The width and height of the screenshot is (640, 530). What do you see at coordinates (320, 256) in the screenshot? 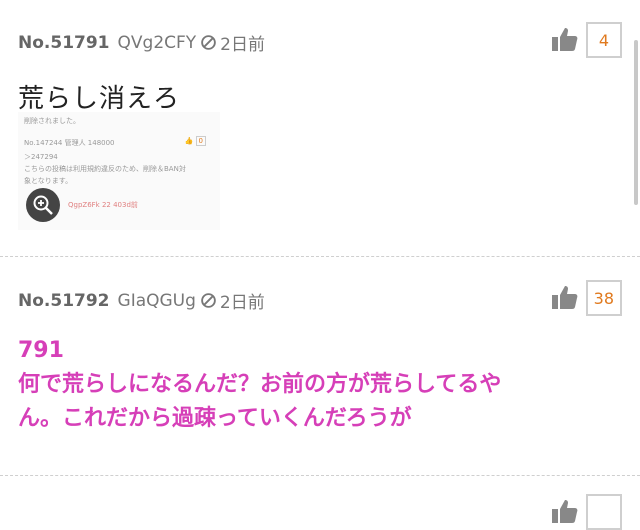
I see `post-divider` at bounding box center [320, 256].